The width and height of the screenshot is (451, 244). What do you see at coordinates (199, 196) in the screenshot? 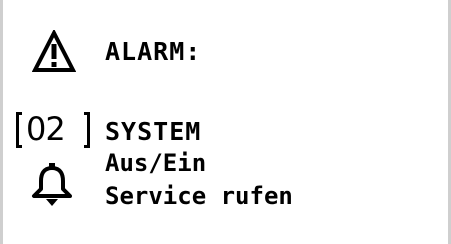
I see `alarm-message-line-3: Service rufen` at bounding box center [199, 196].